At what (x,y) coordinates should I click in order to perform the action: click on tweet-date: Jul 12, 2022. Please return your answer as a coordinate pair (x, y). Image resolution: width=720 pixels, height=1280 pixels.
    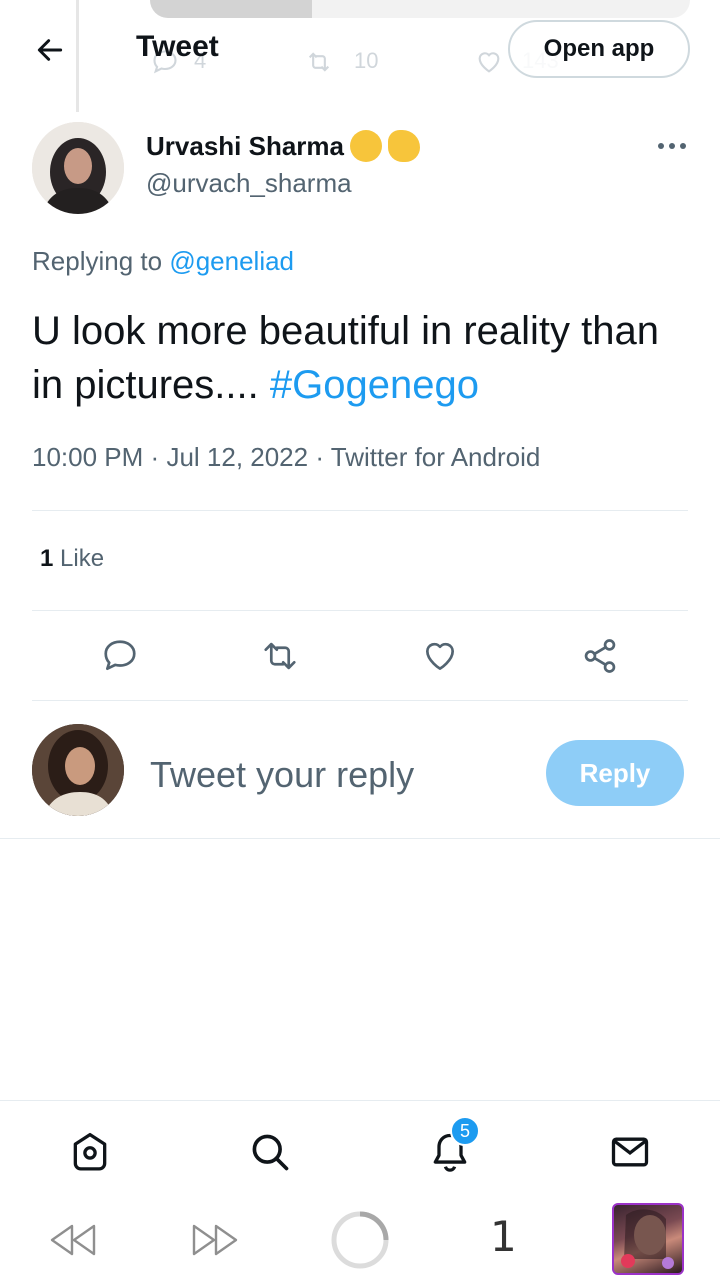
    Looking at the image, I should click on (237, 457).